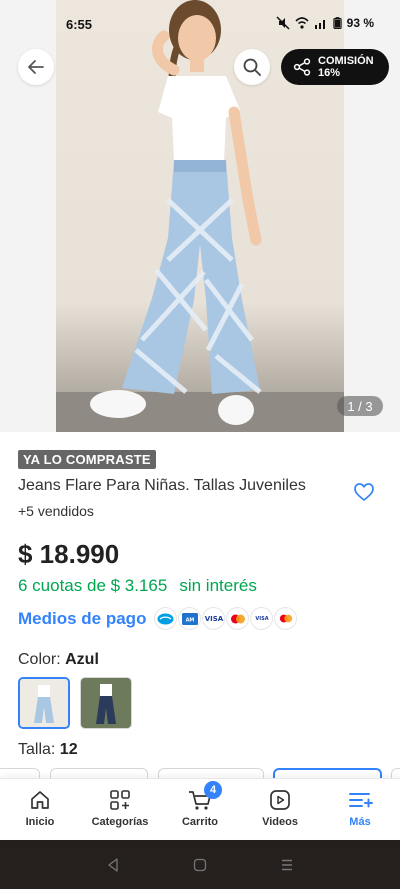 The image size is (400, 889). Describe the element at coordinates (361, 800) in the screenshot. I see `menu-plus-icon` at that location.